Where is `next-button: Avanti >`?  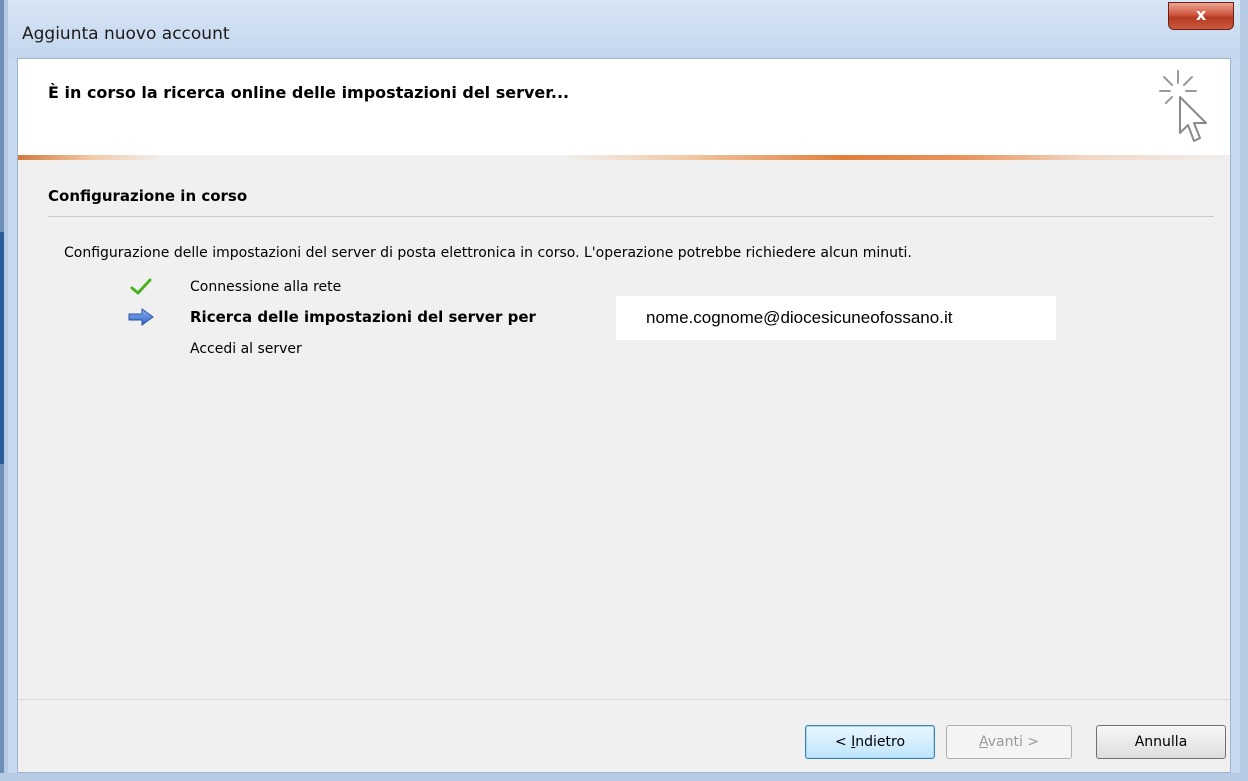 next-button: Avanti > is located at coordinates (1009, 742).